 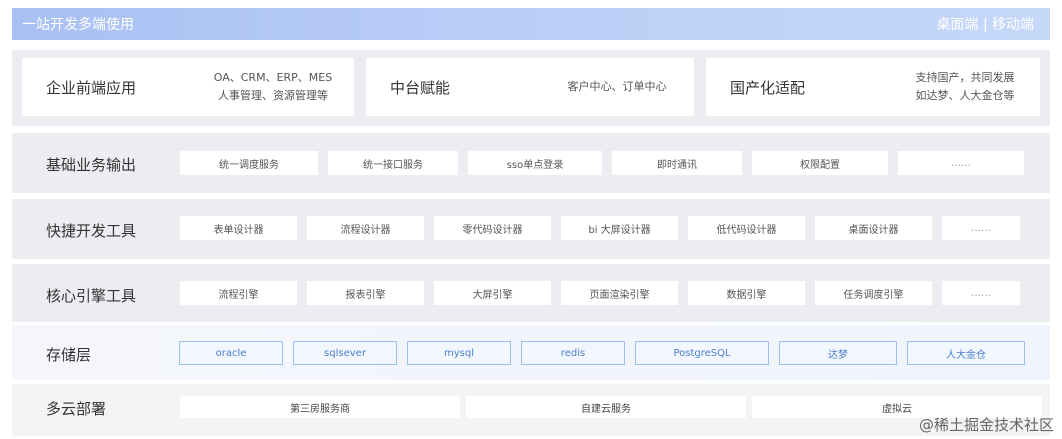 I want to click on db-postgresql: PostgreSQL, so click(x=702, y=353).